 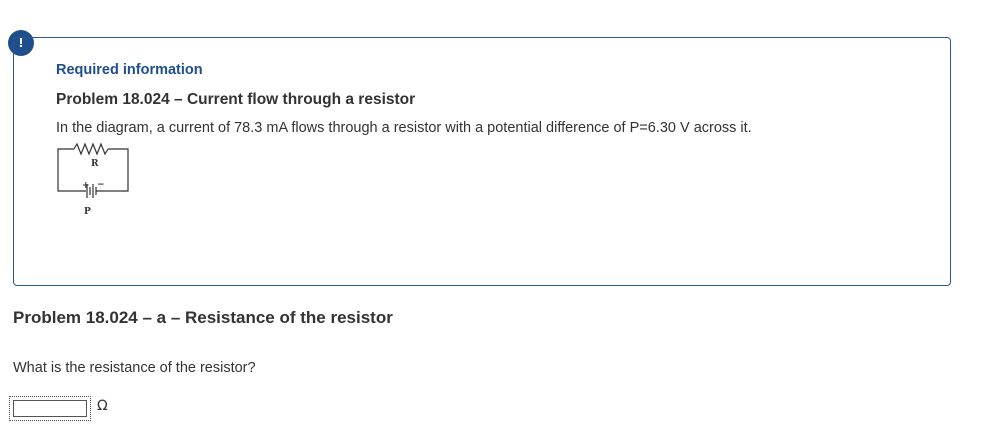 What do you see at coordinates (87, 212) in the screenshot?
I see `battery-label: P` at bounding box center [87, 212].